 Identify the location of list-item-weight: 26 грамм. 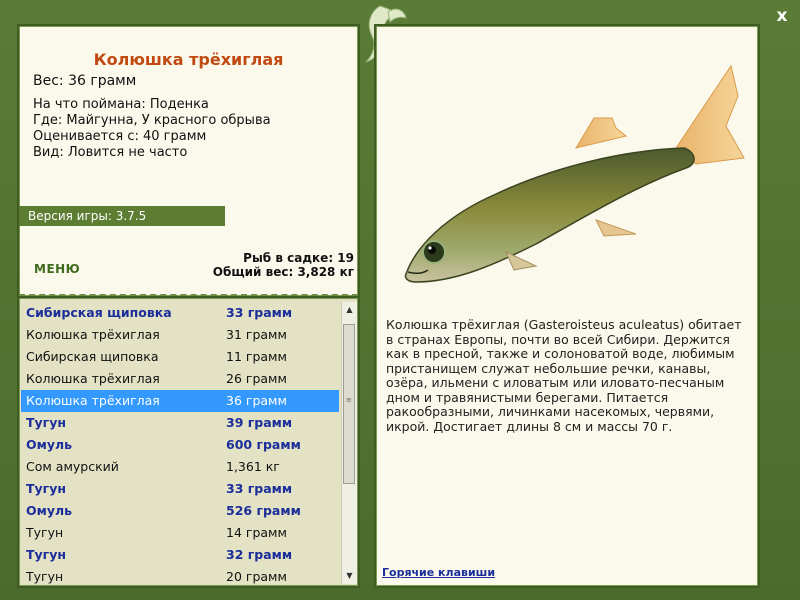
(256, 378).